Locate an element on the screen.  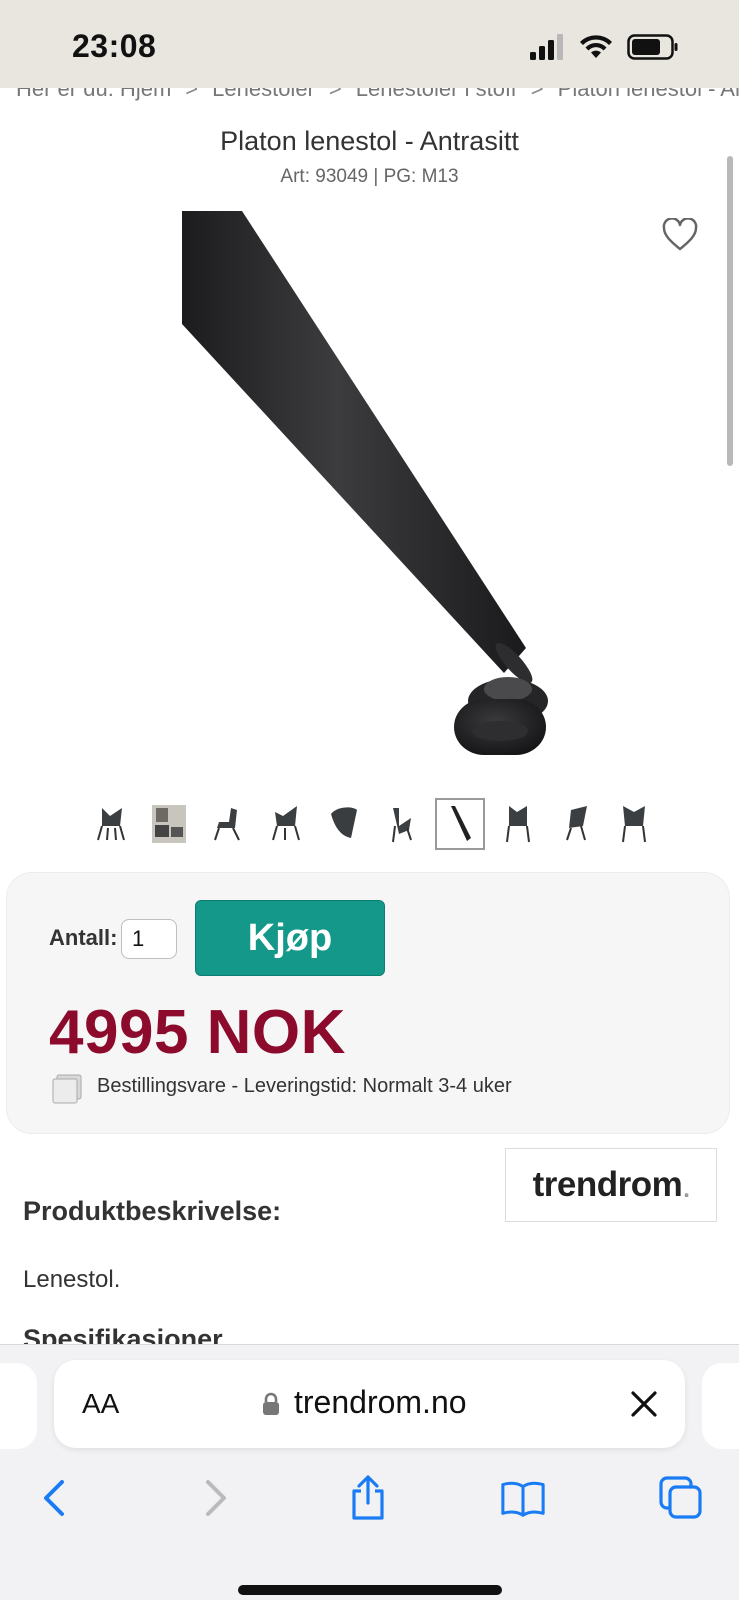
share-button is located at coordinates (368, 1498).